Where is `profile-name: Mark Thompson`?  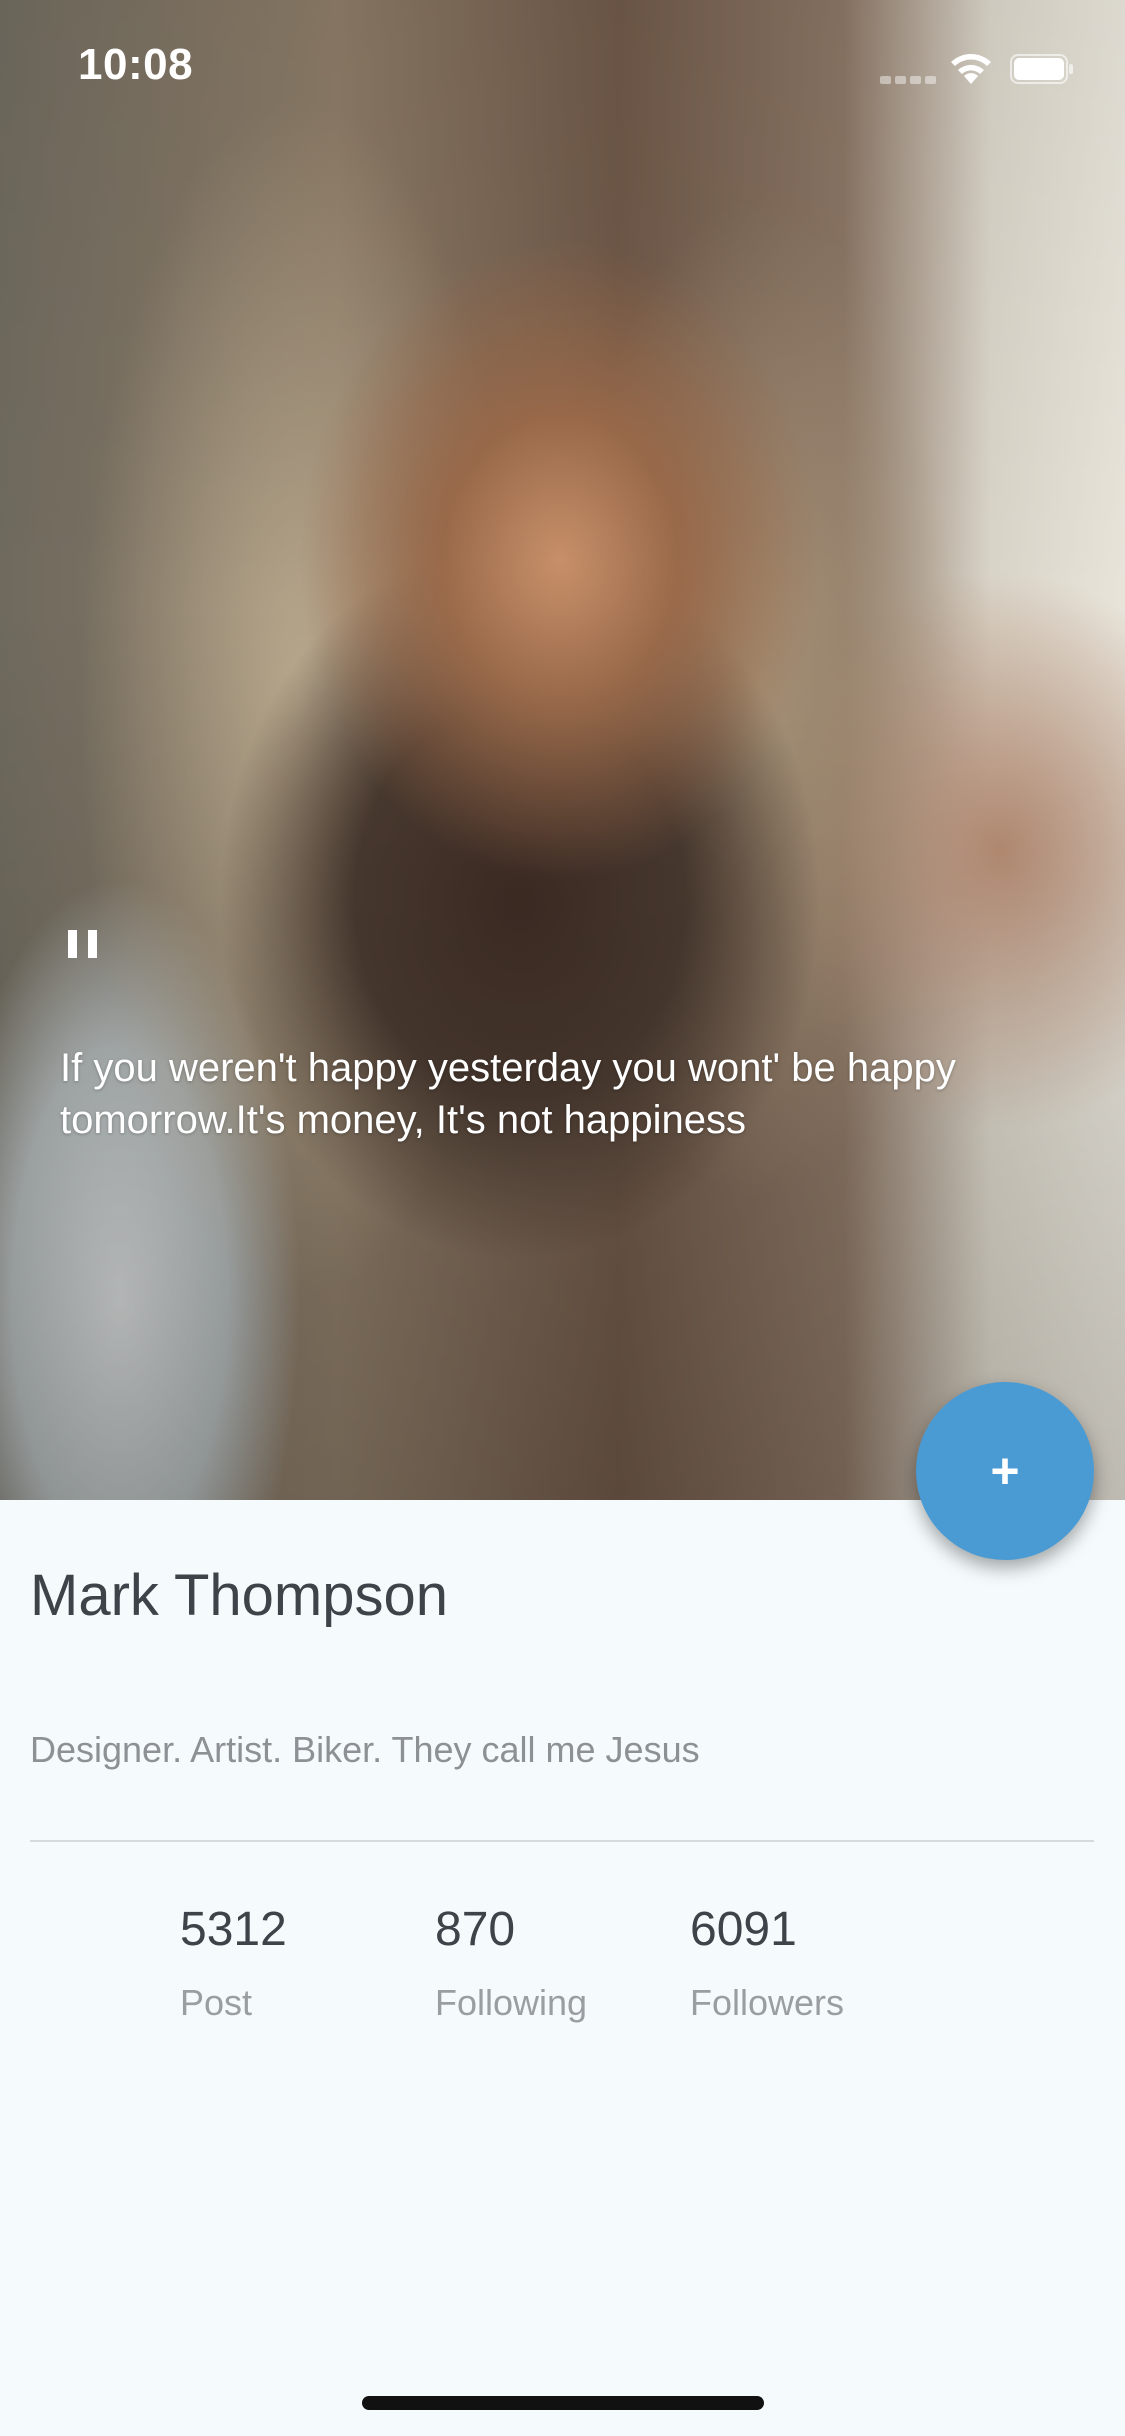
profile-name: Mark Thompson is located at coordinates (239, 1595).